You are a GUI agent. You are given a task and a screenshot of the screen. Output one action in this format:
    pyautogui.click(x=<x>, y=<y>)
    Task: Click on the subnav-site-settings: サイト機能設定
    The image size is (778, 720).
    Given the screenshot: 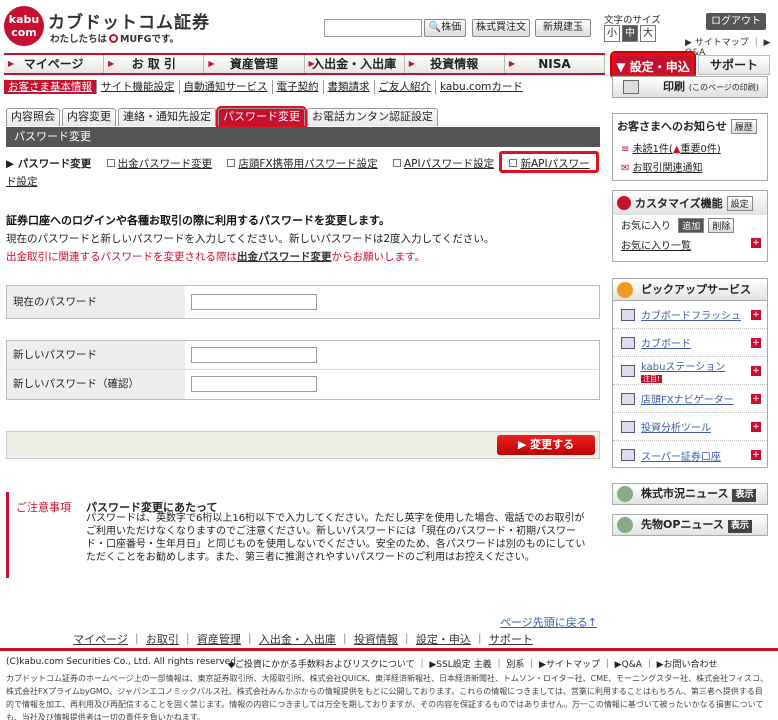 What is the action you would take?
    pyautogui.click(x=138, y=87)
    